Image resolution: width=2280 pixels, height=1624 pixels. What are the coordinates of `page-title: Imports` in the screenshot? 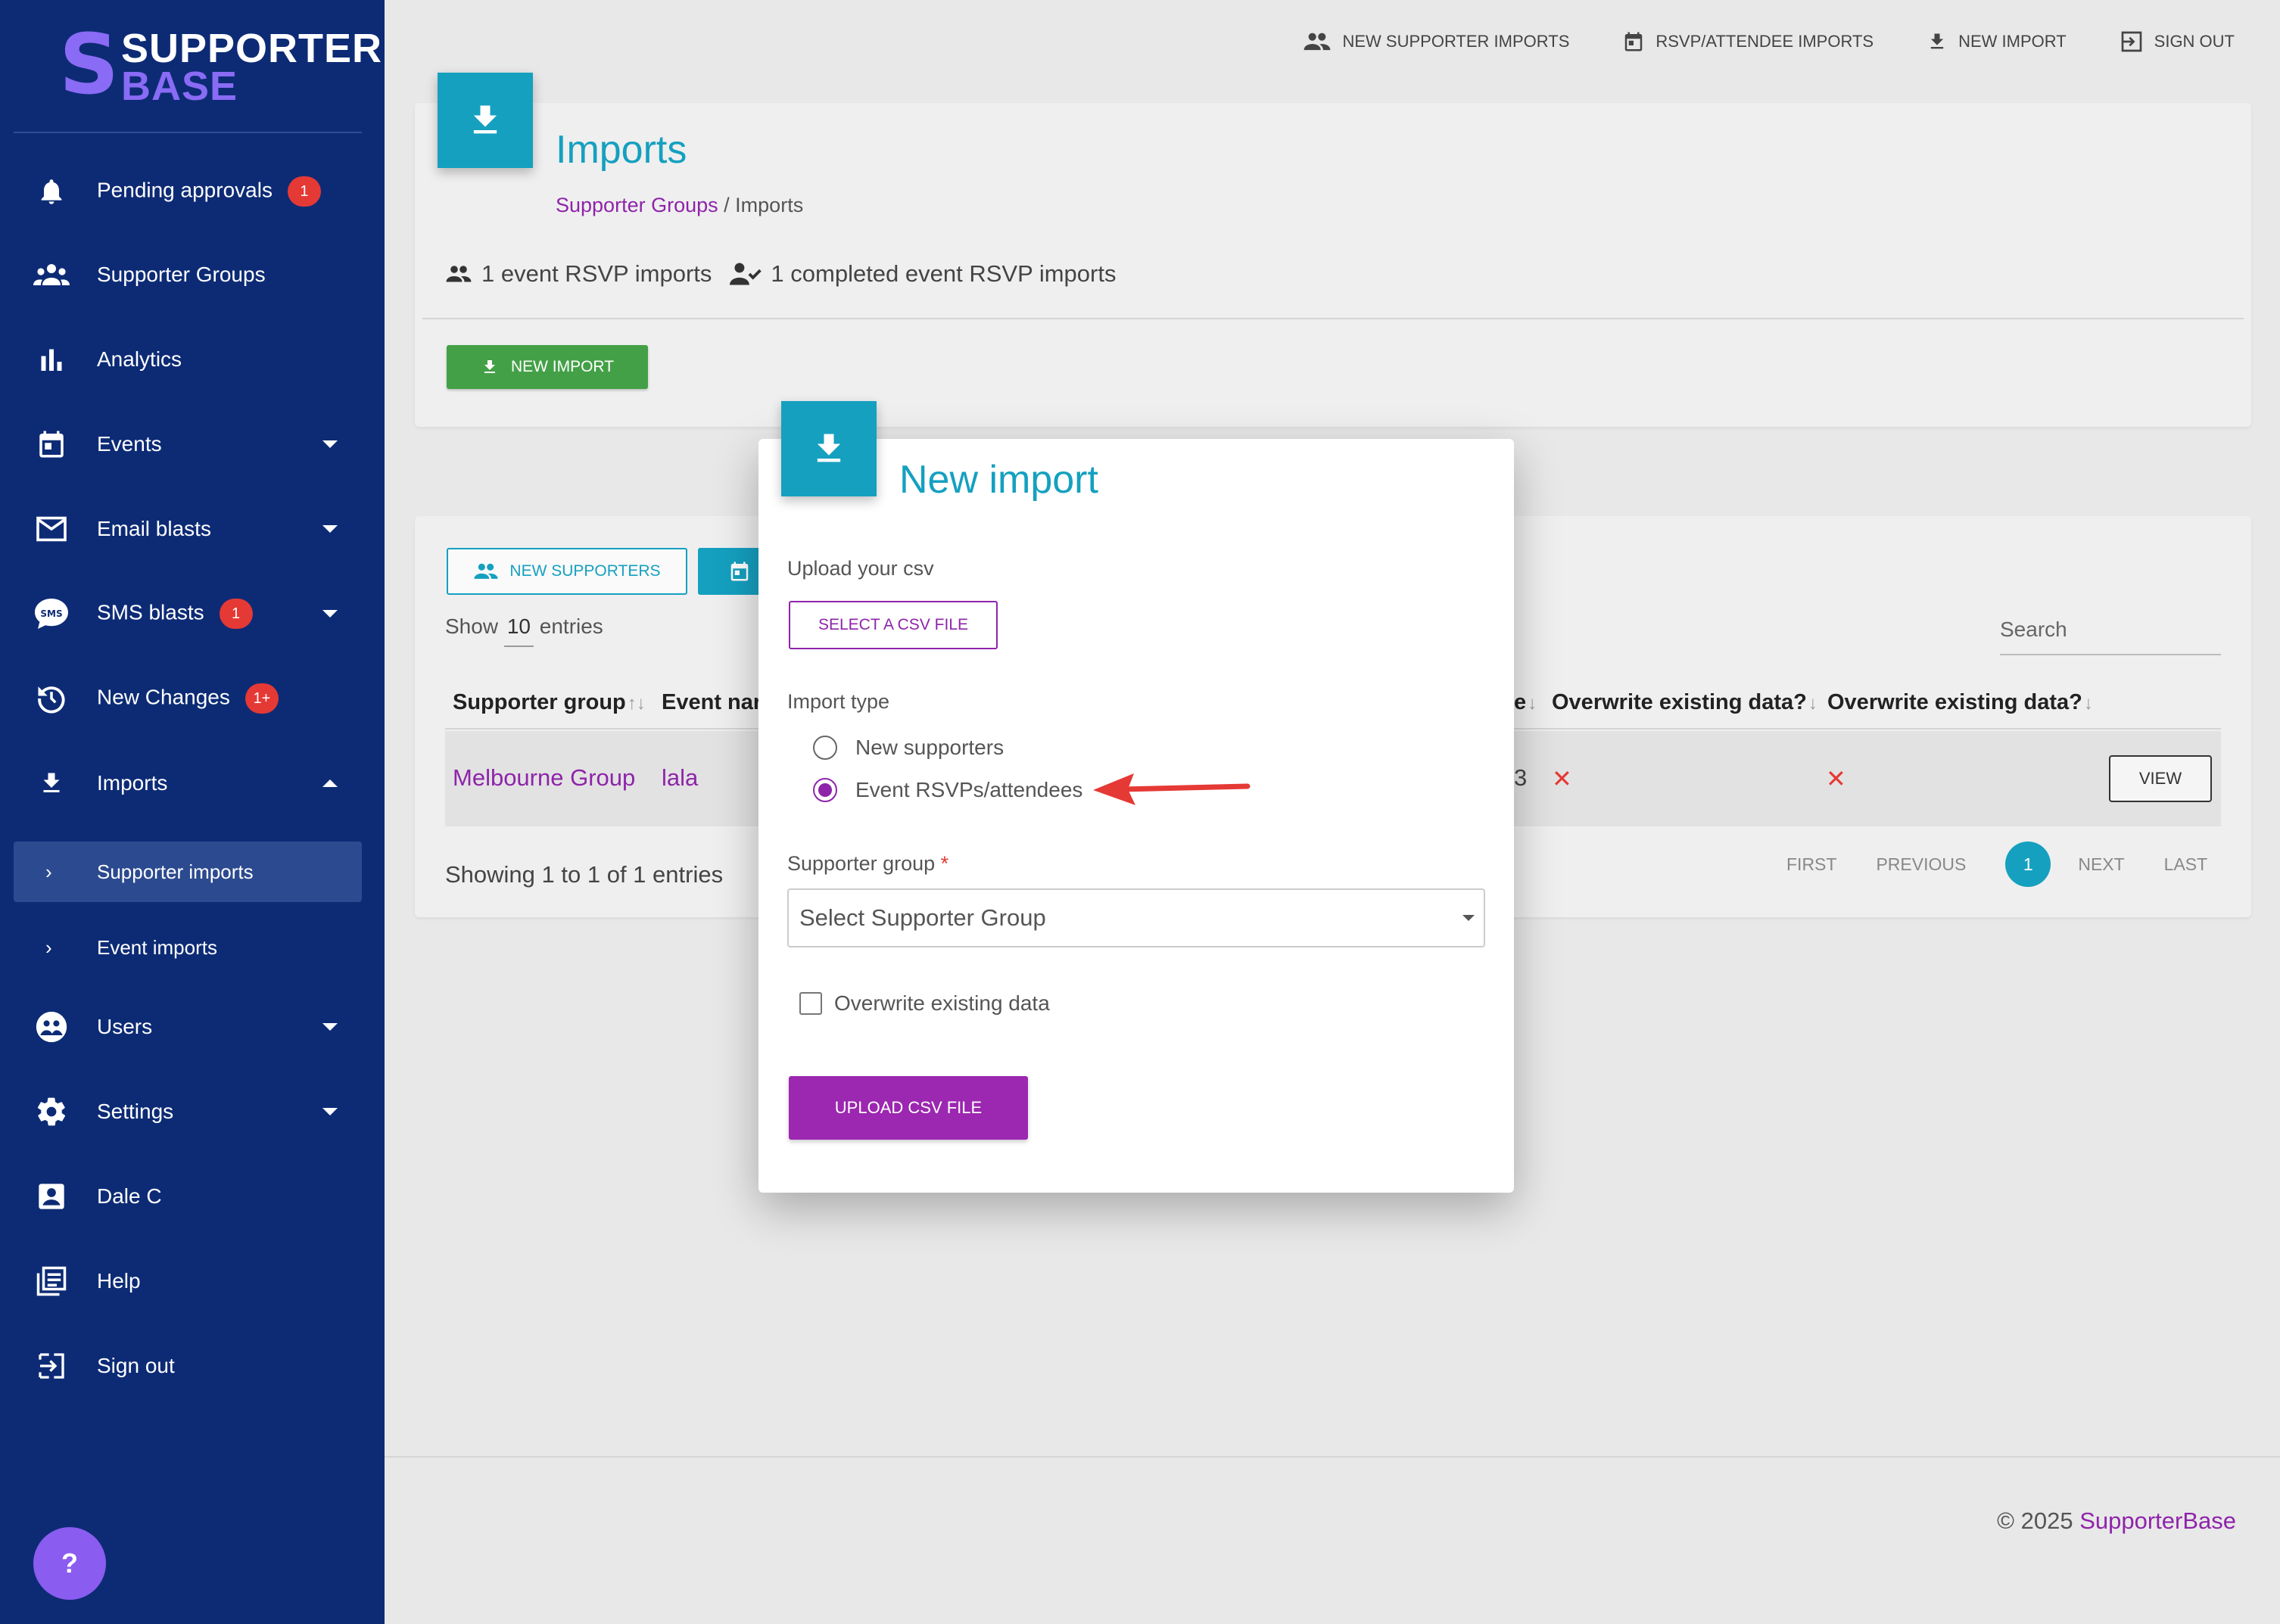 It's located at (621, 150).